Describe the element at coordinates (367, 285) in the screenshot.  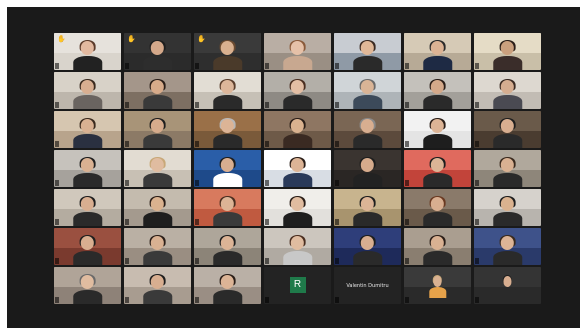
I see `participant-tile: Valentin Dumitru` at that location.